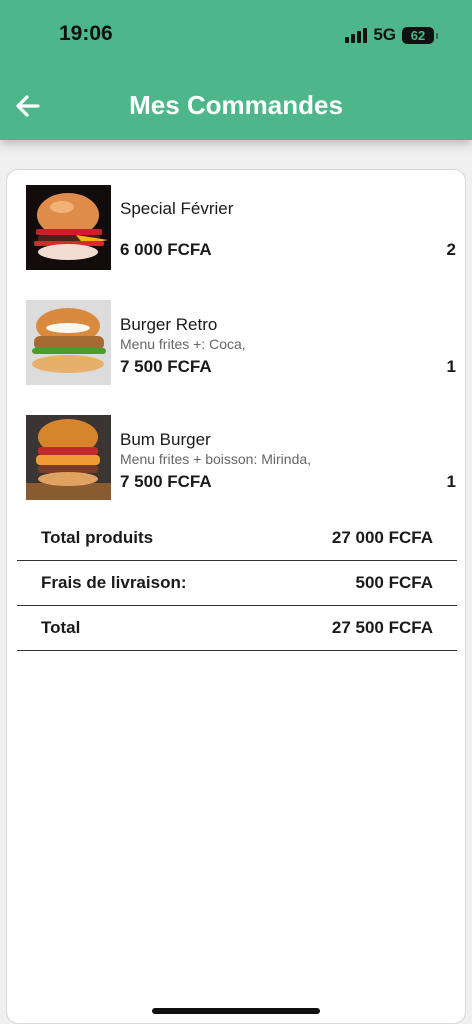  What do you see at coordinates (236, 1011) in the screenshot?
I see `home-indicator` at bounding box center [236, 1011].